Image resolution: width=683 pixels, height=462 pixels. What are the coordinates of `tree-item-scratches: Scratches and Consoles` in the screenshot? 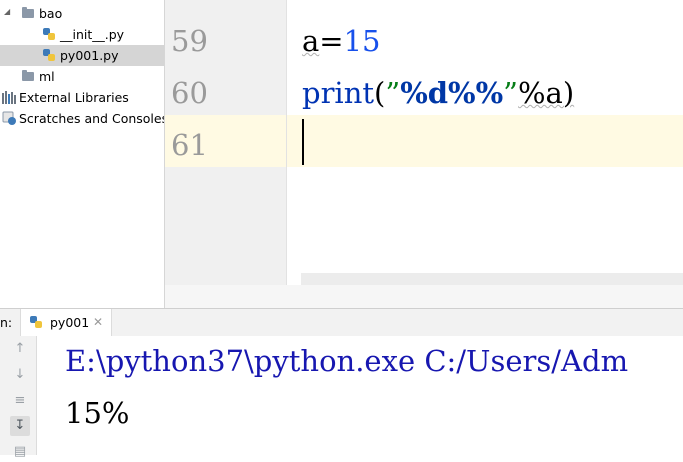 It's located at (82, 118).